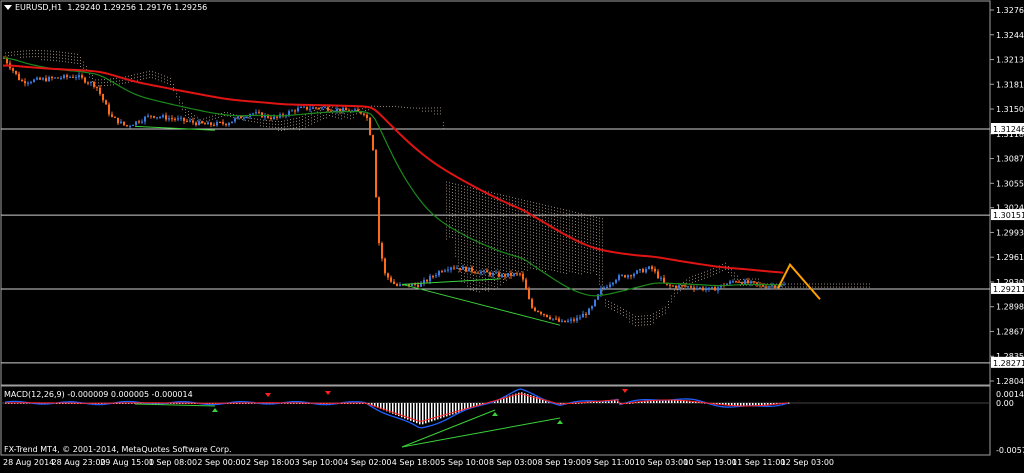  Describe the element at coordinates (1010, 232) in the screenshot. I see `price-axis-label: 1.29930` at that location.